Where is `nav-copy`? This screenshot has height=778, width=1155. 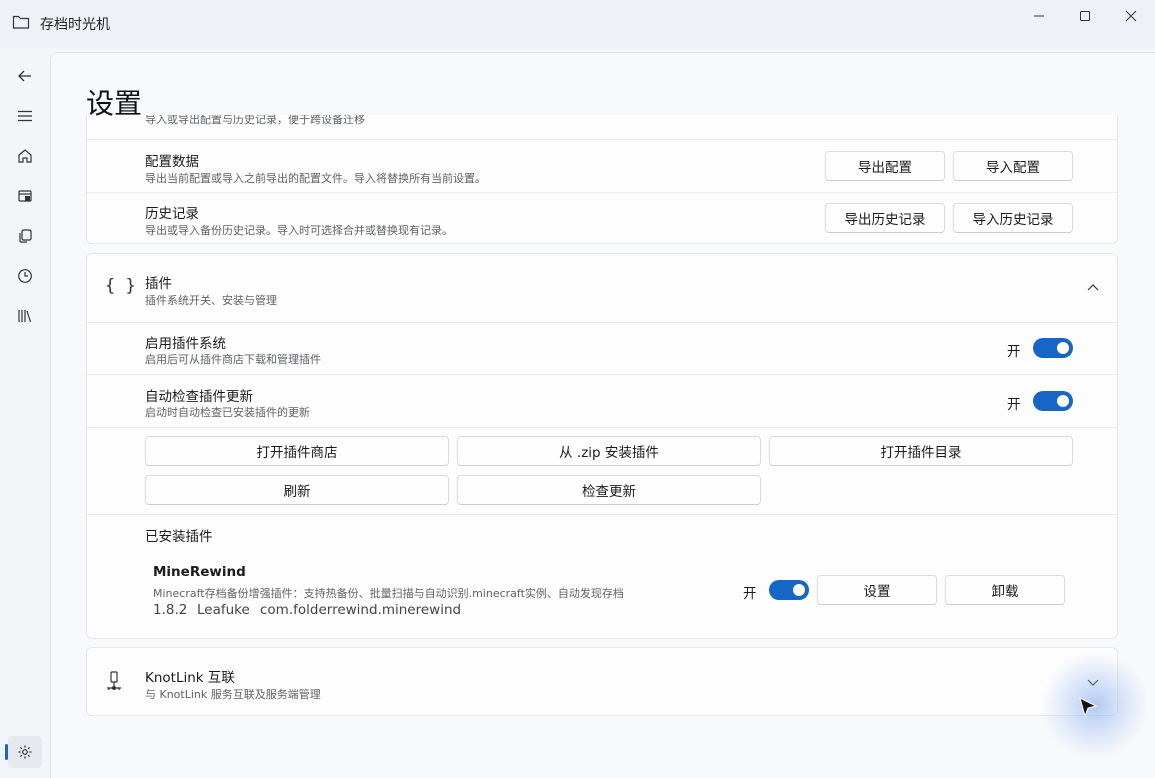 nav-copy is located at coordinates (25, 236).